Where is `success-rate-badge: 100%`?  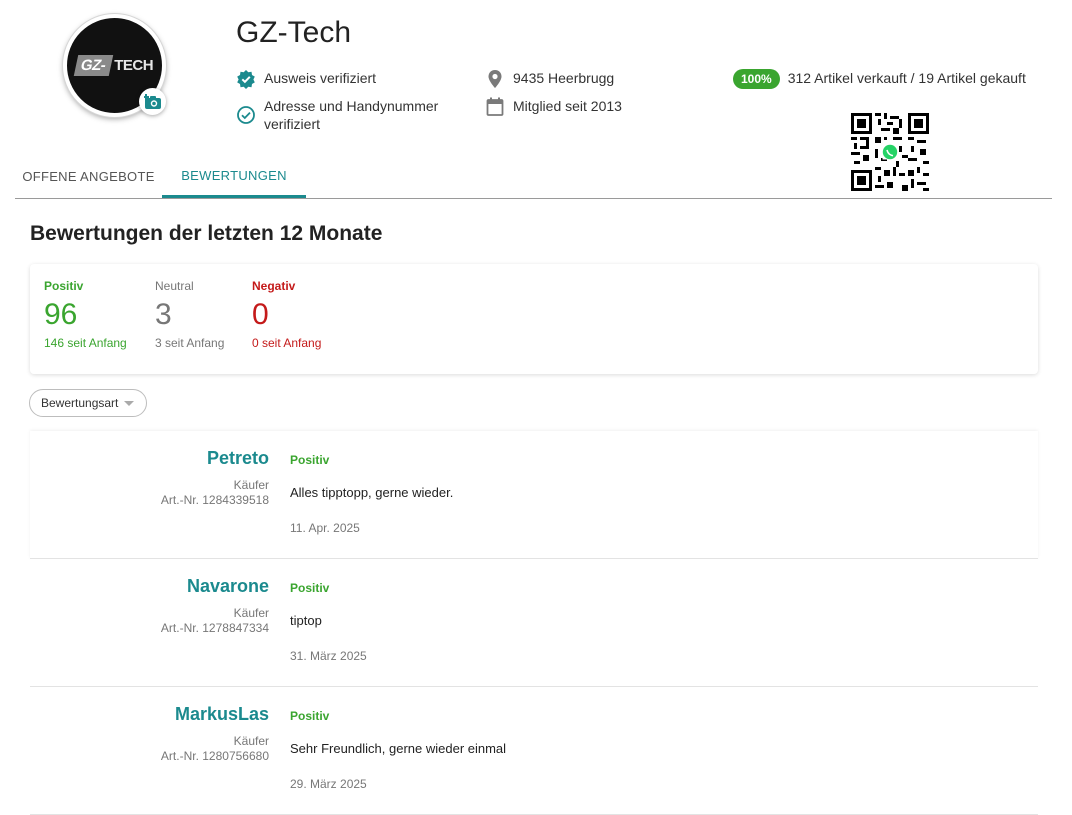
success-rate-badge: 100% is located at coordinates (756, 79).